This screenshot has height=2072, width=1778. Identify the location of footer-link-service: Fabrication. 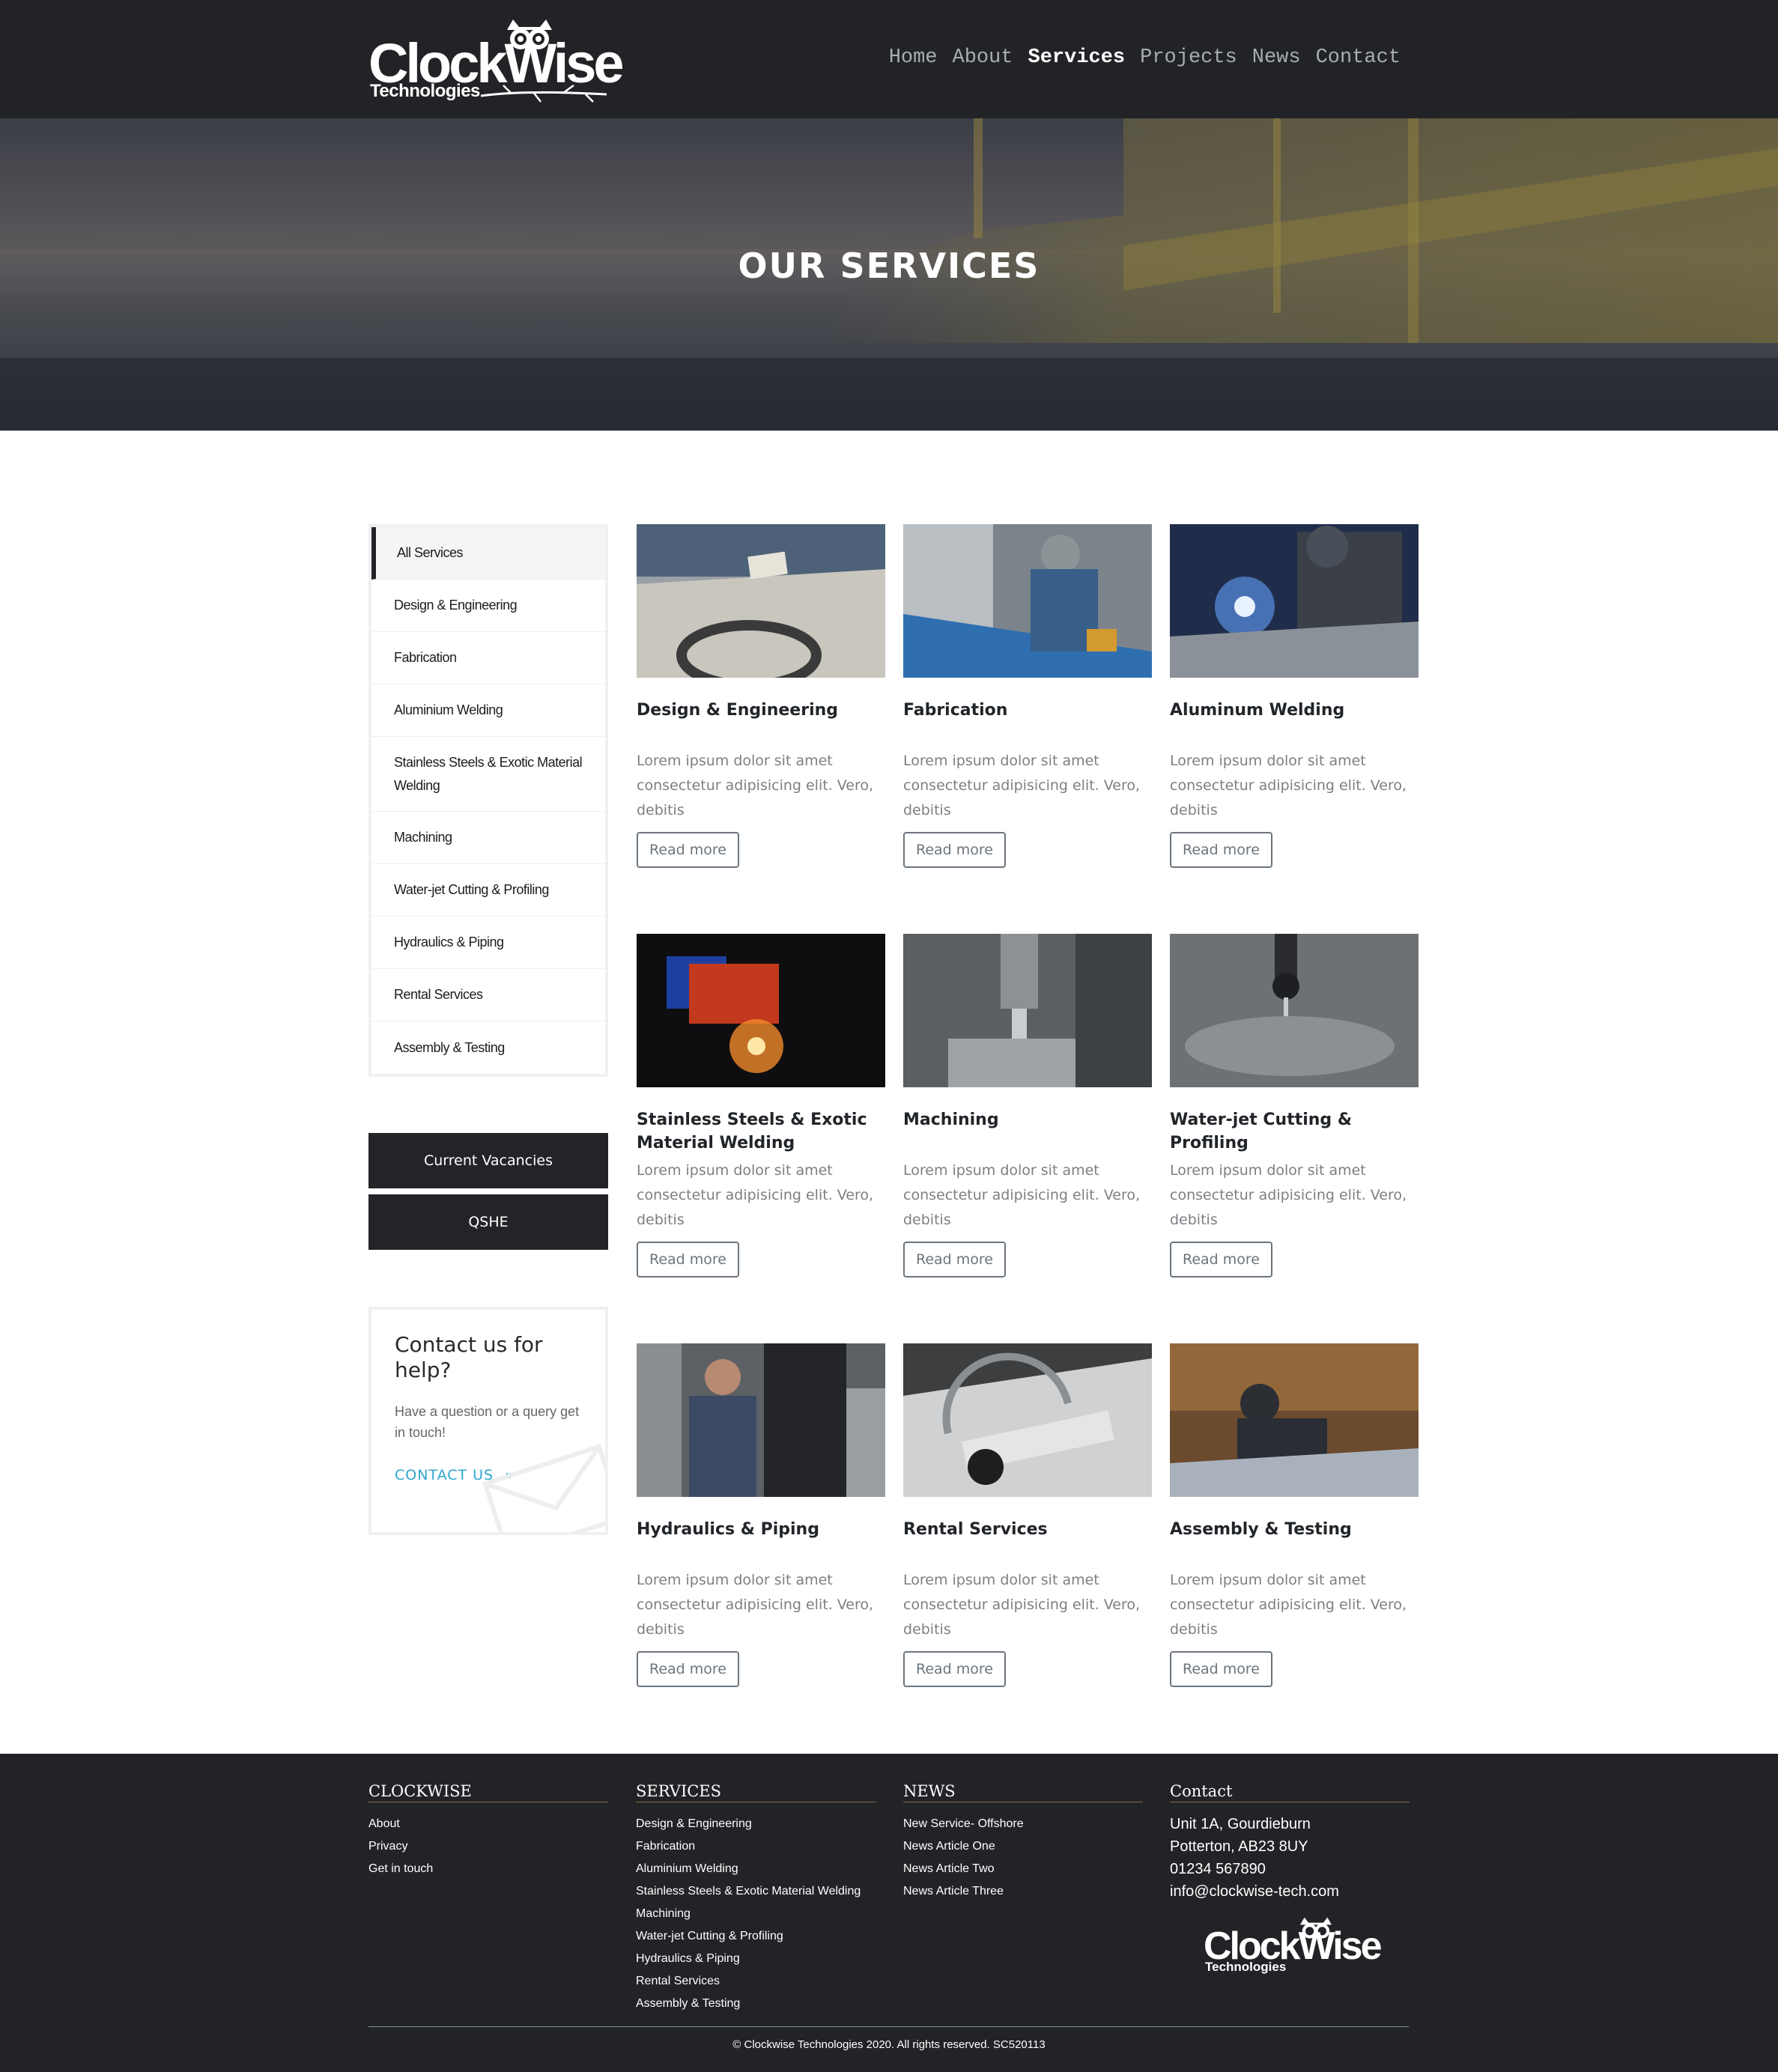
(756, 1846).